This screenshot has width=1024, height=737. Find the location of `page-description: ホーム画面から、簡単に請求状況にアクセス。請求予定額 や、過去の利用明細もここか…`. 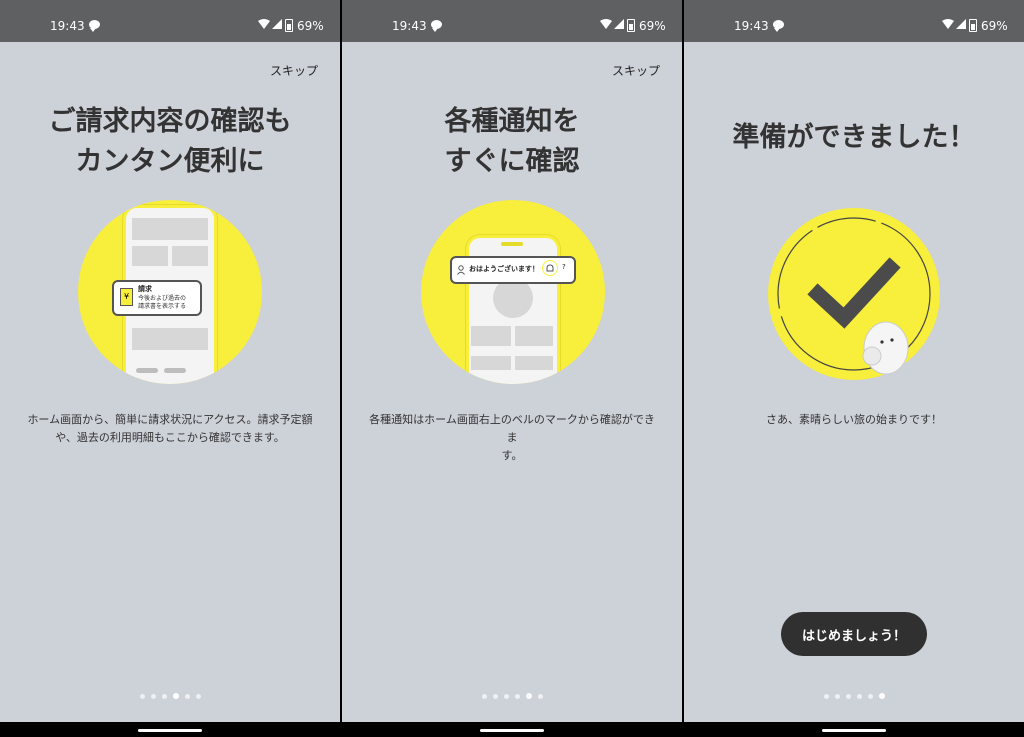

page-description: ホーム画面から、簡単に請求状況にアクセス。請求予定額 や、過去の利用明細もここか… is located at coordinates (170, 428).